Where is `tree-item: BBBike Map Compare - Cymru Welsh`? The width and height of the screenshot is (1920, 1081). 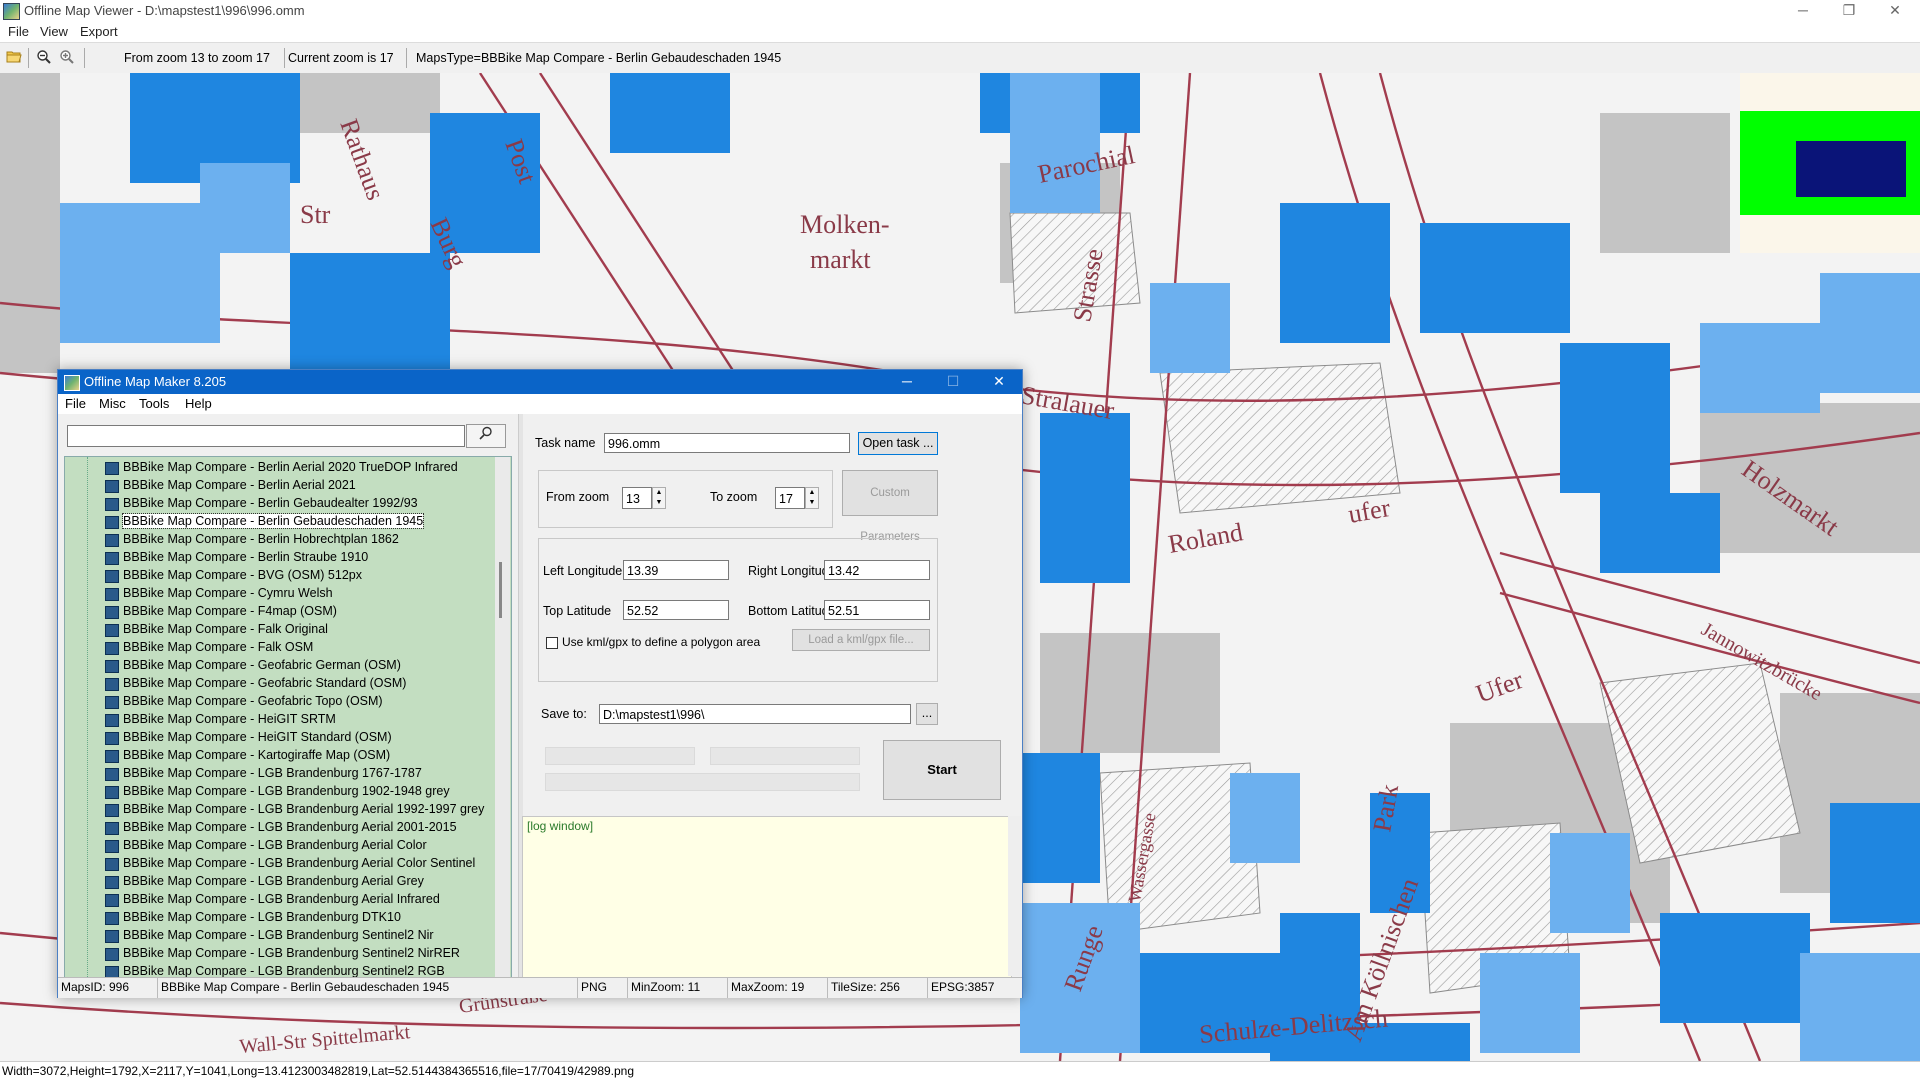
tree-item: BBBike Map Compare - Cymru Welsh is located at coordinates (275, 594).